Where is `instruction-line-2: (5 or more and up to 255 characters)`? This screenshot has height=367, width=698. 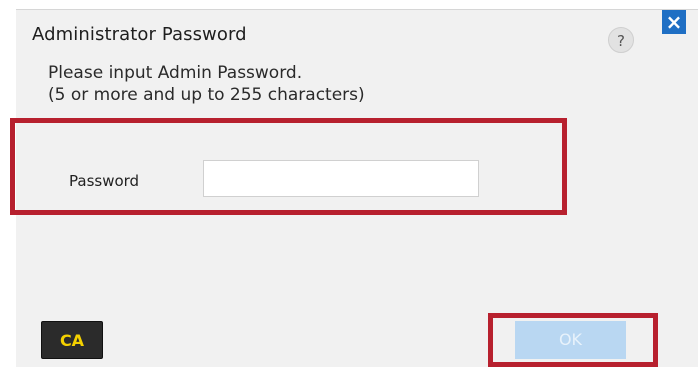 instruction-line-2: (5 or more and up to 255 characters) is located at coordinates (206, 95).